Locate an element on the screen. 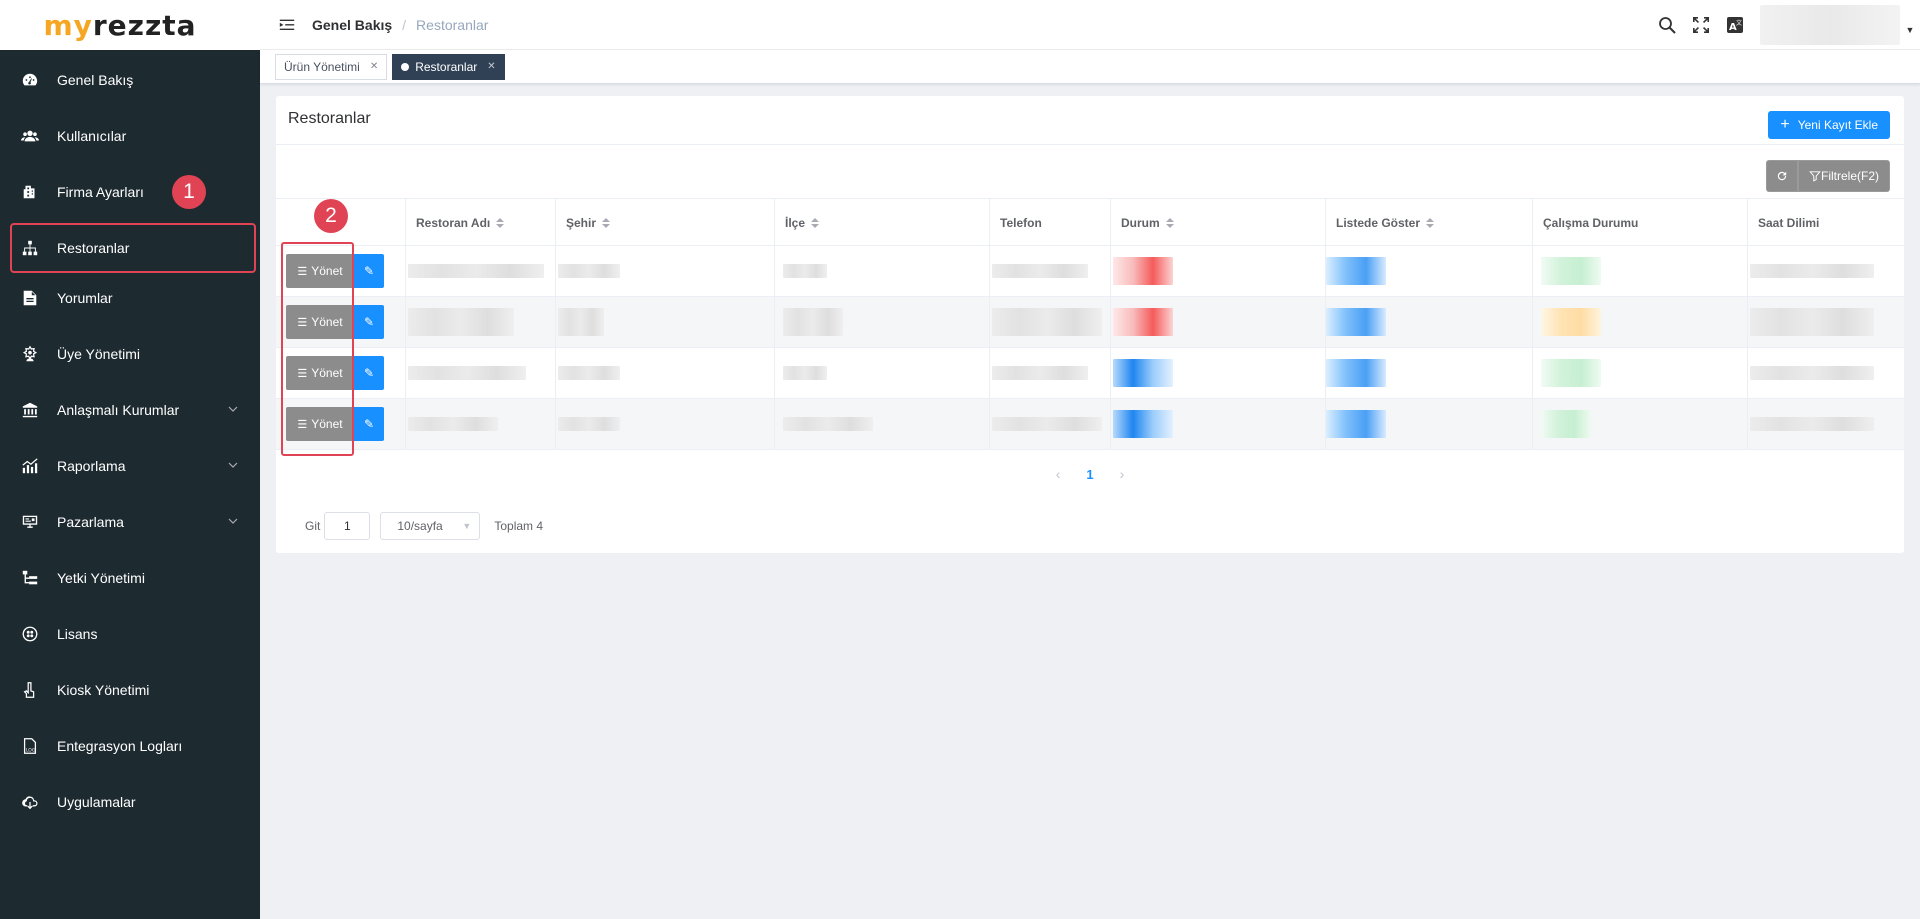 The width and height of the screenshot is (1920, 919). cell-ilce is located at coordinates (882, 424).